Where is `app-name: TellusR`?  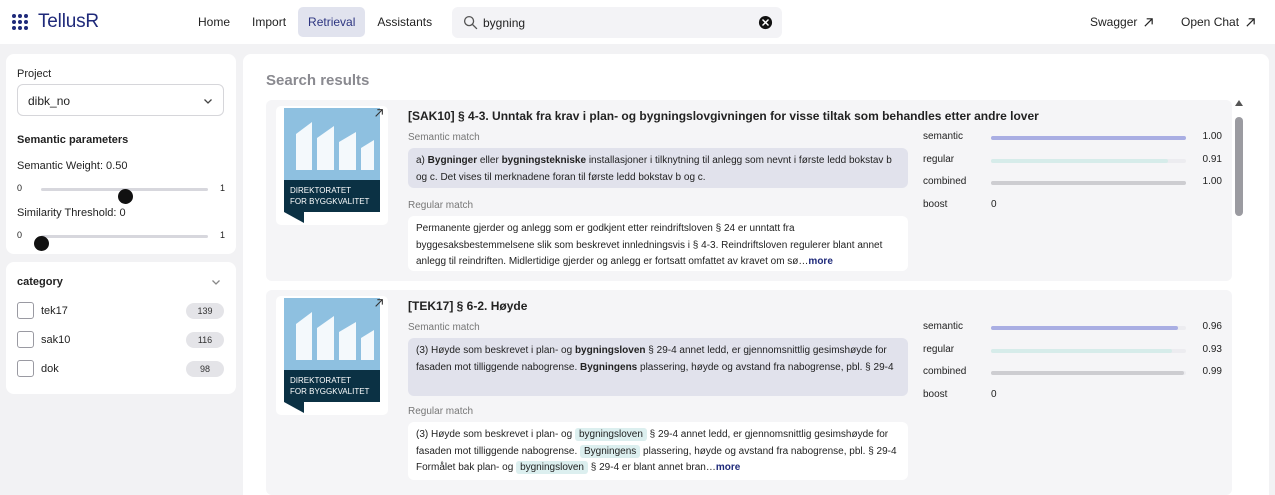 app-name: TellusR is located at coordinates (68, 21).